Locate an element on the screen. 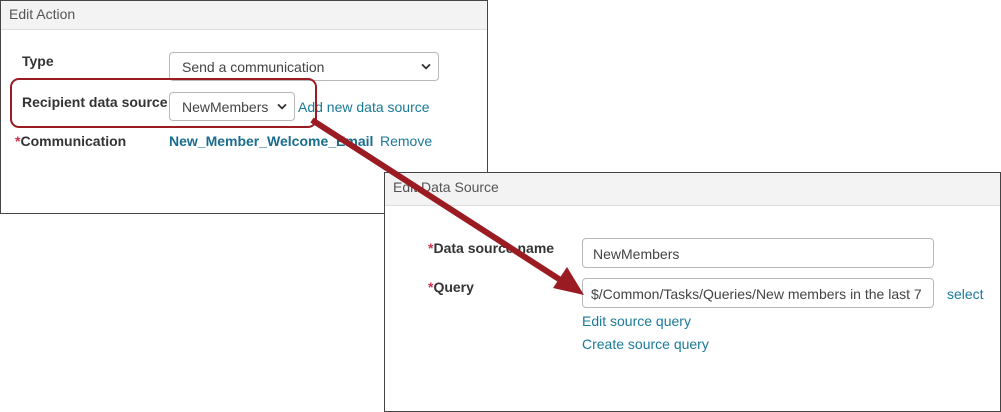 This screenshot has width=1001, height=412. type-select: Send a communication is located at coordinates (304, 66).